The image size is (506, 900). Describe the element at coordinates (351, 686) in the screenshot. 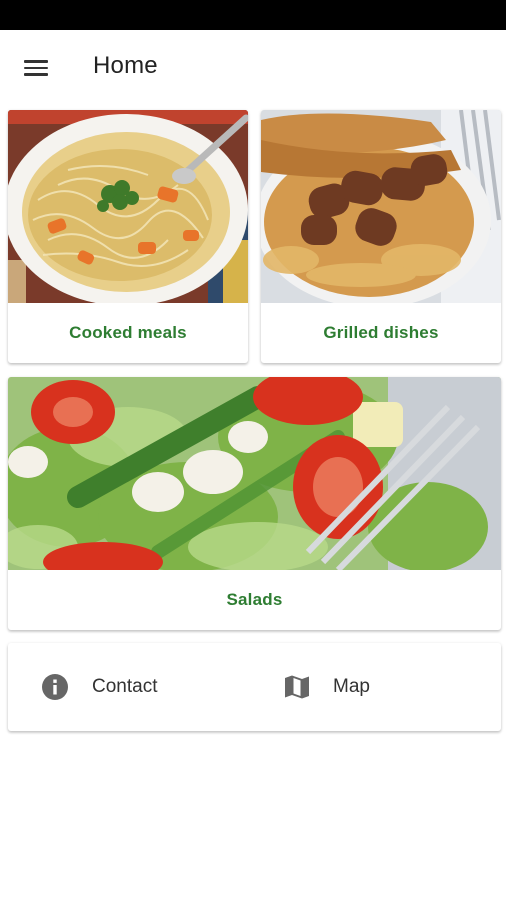

I see `map-label: Map` at that location.